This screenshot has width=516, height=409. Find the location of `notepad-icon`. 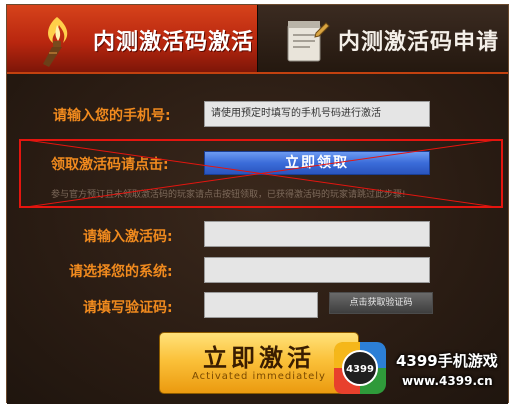

notepad-icon is located at coordinates (308, 41).